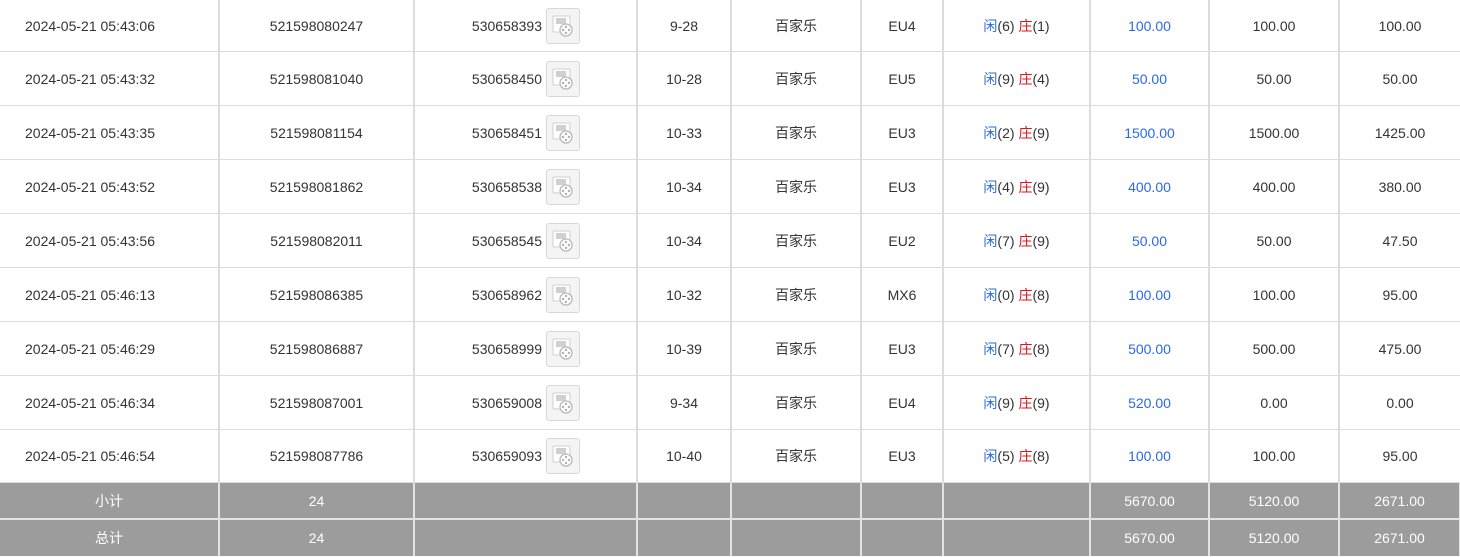  I want to click on game-id-cell: 530658538, so click(526, 186).